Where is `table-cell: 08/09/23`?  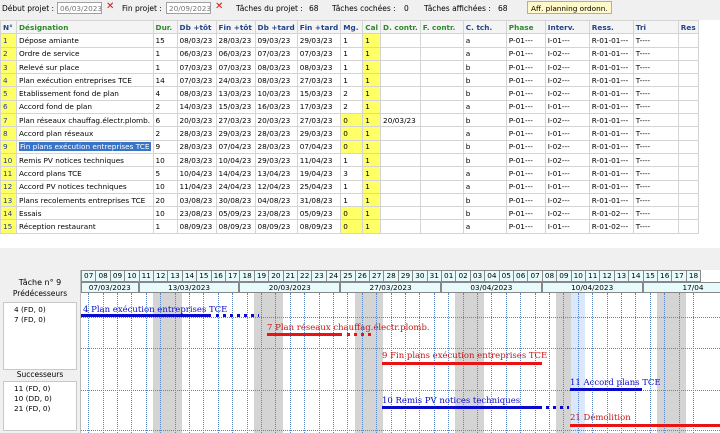 table-cell: 08/09/23 is located at coordinates (276, 226).